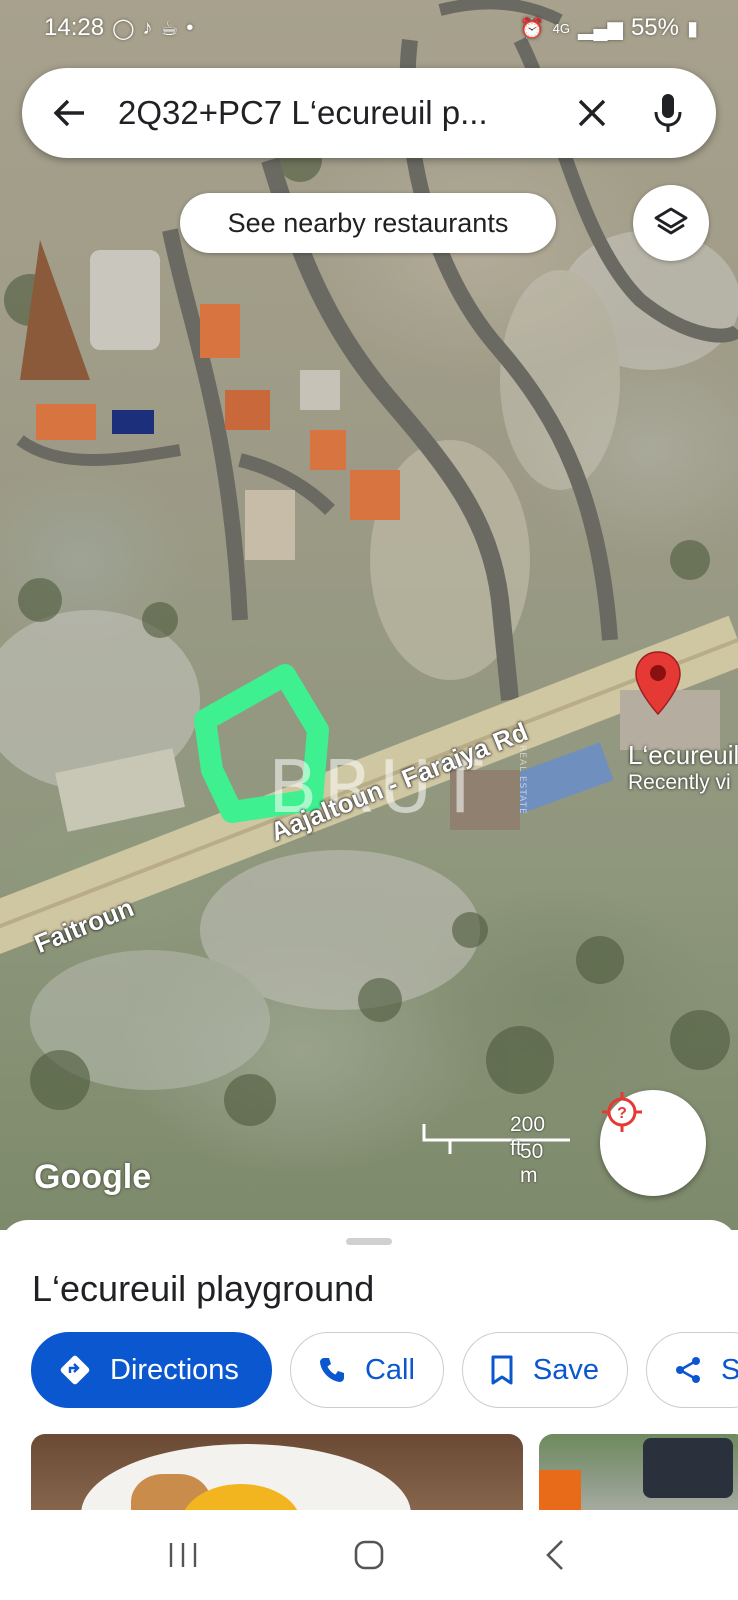 The image size is (738, 1600). Describe the element at coordinates (679, 782) in the screenshot. I see `place-label-sub: Recently vi` at that location.